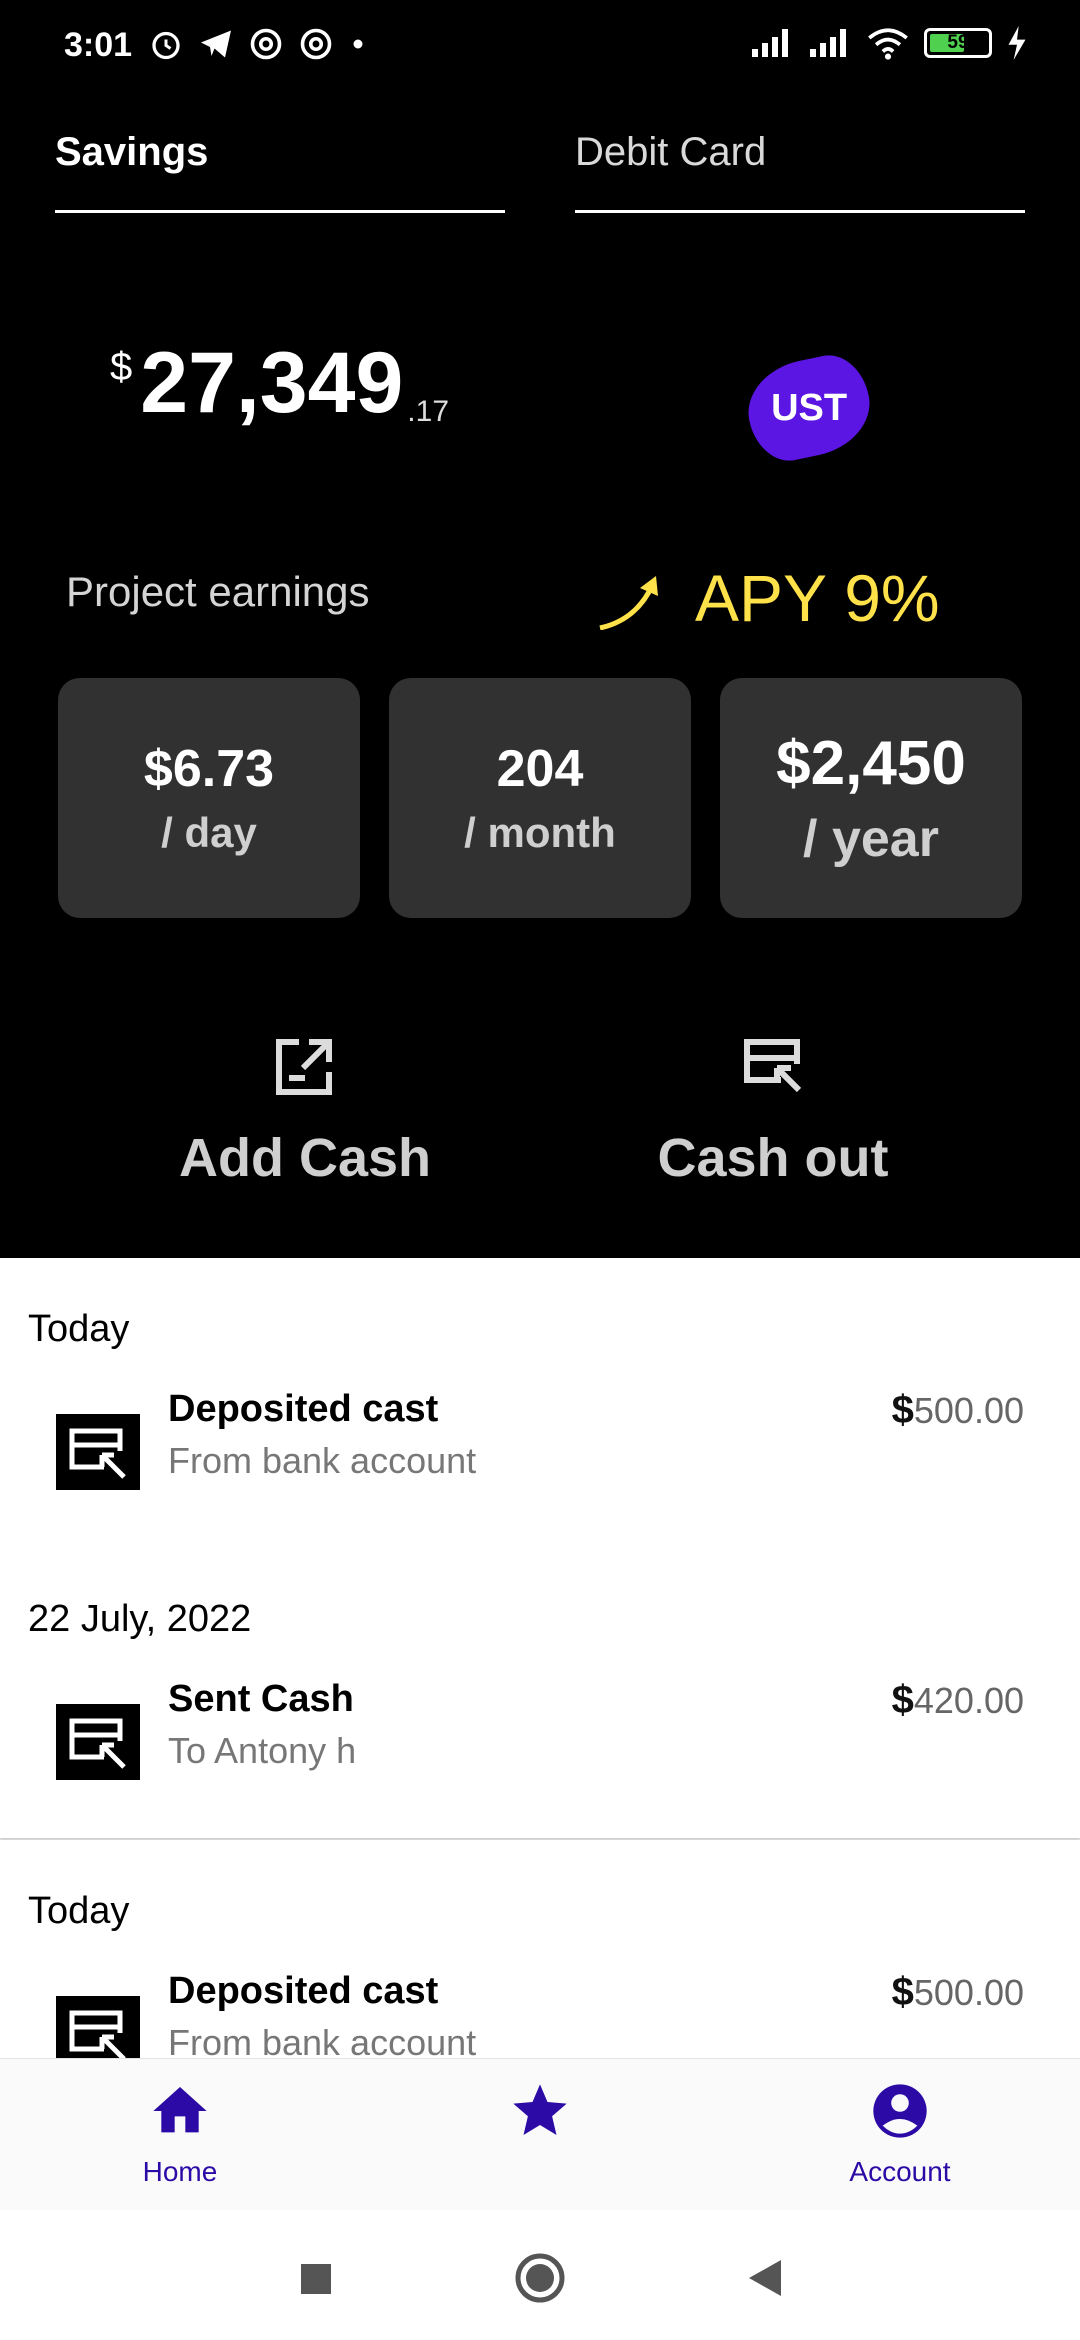 The image size is (1080, 2340). What do you see at coordinates (216, 44) in the screenshot?
I see `telegram-icon` at bounding box center [216, 44].